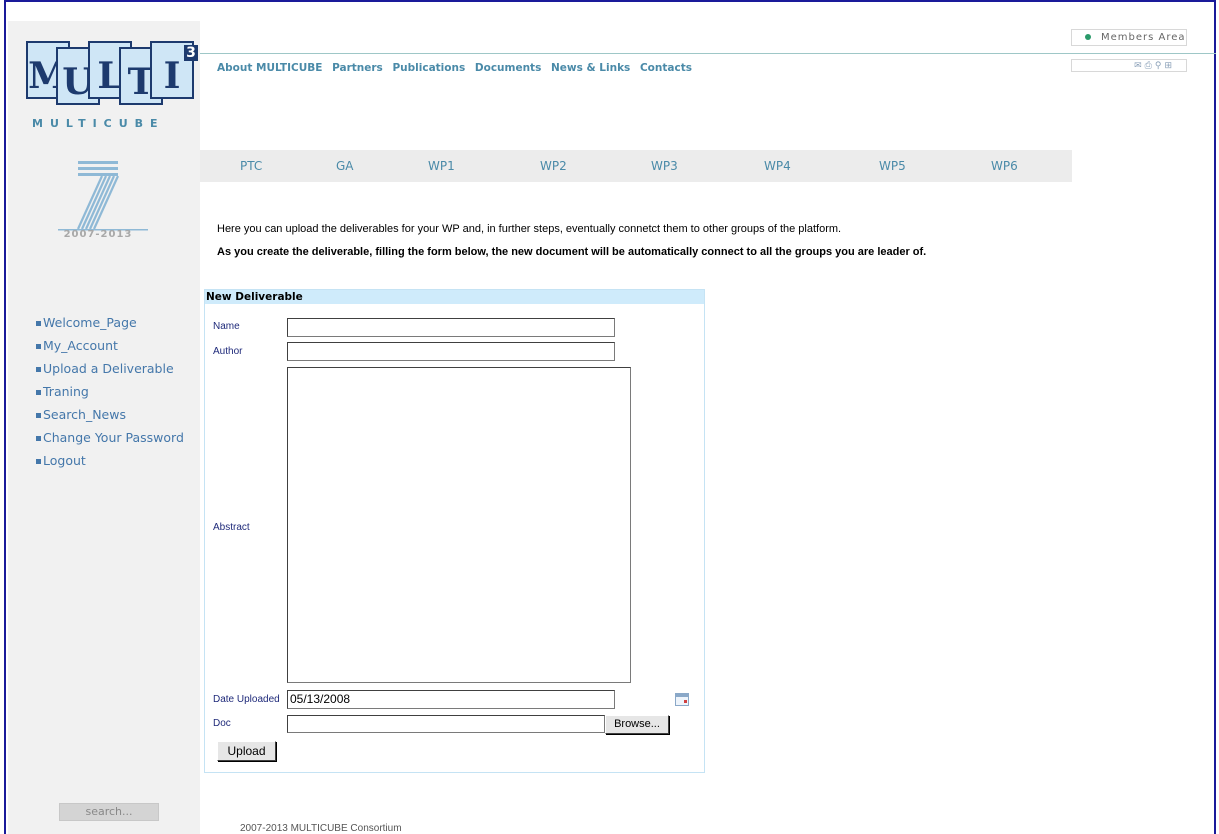  What do you see at coordinates (508, 68) in the screenshot?
I see `nav-documents: Documents` at bounding box center [508, 68].